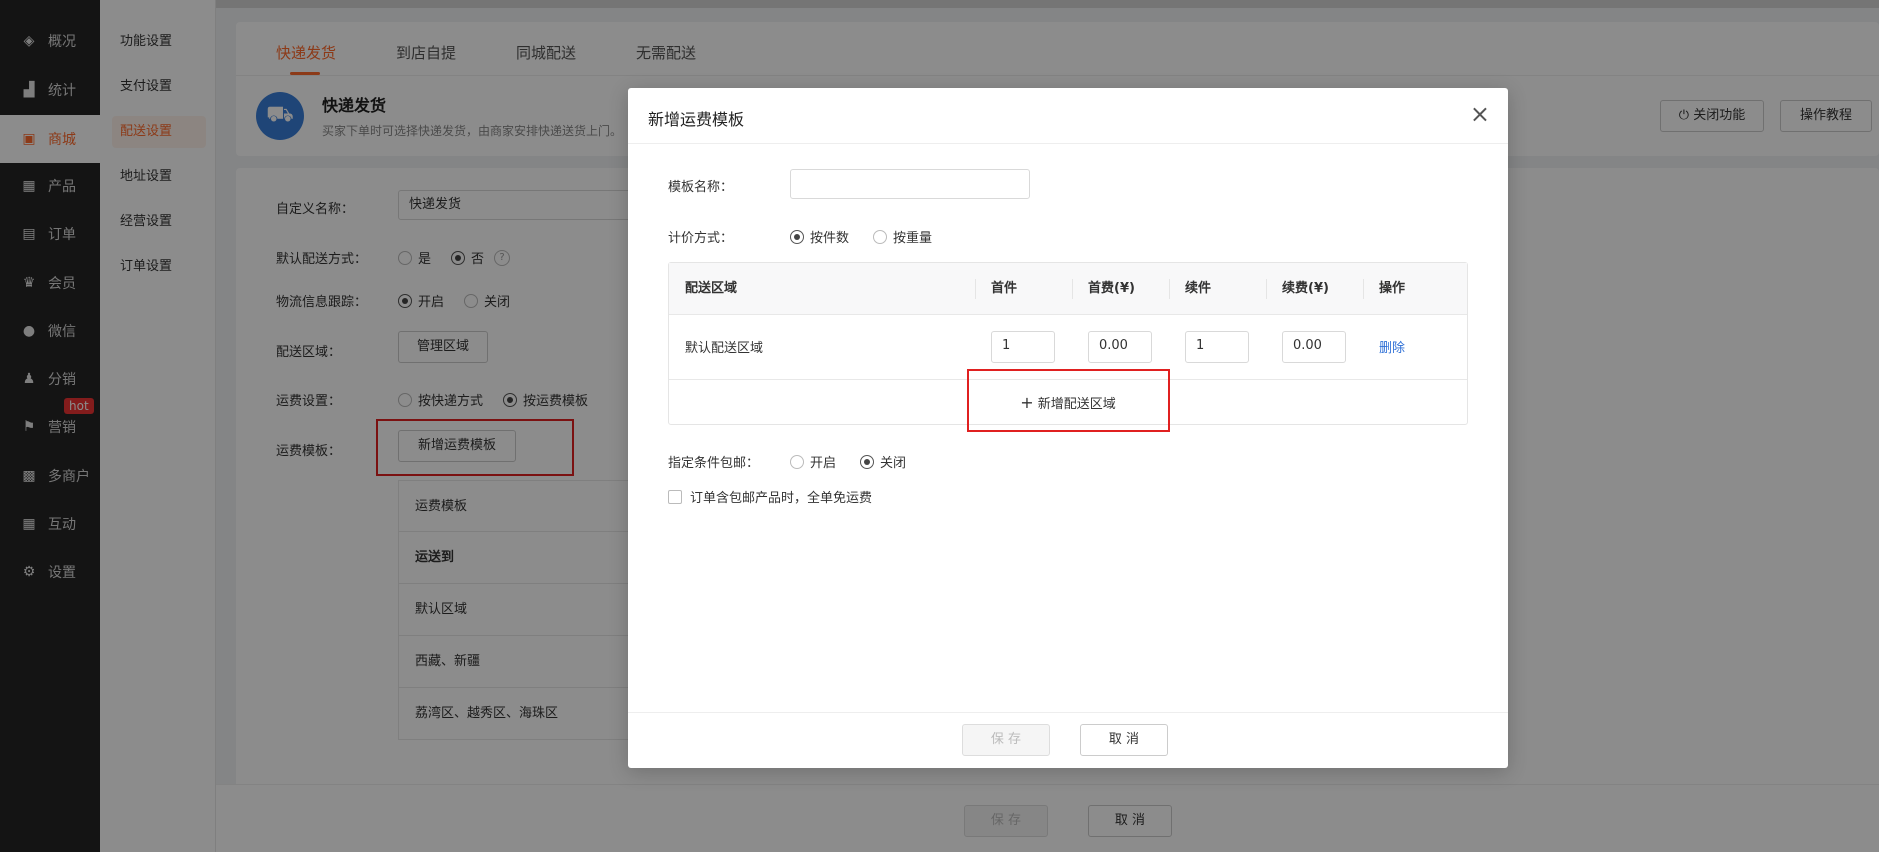 This screenshot has width=1879, height=852. What do you see at coordinates (1068, 740) in the screenshot?
I see `modal-footer: 保 存 取 消` at bounding box center [1068, 740].